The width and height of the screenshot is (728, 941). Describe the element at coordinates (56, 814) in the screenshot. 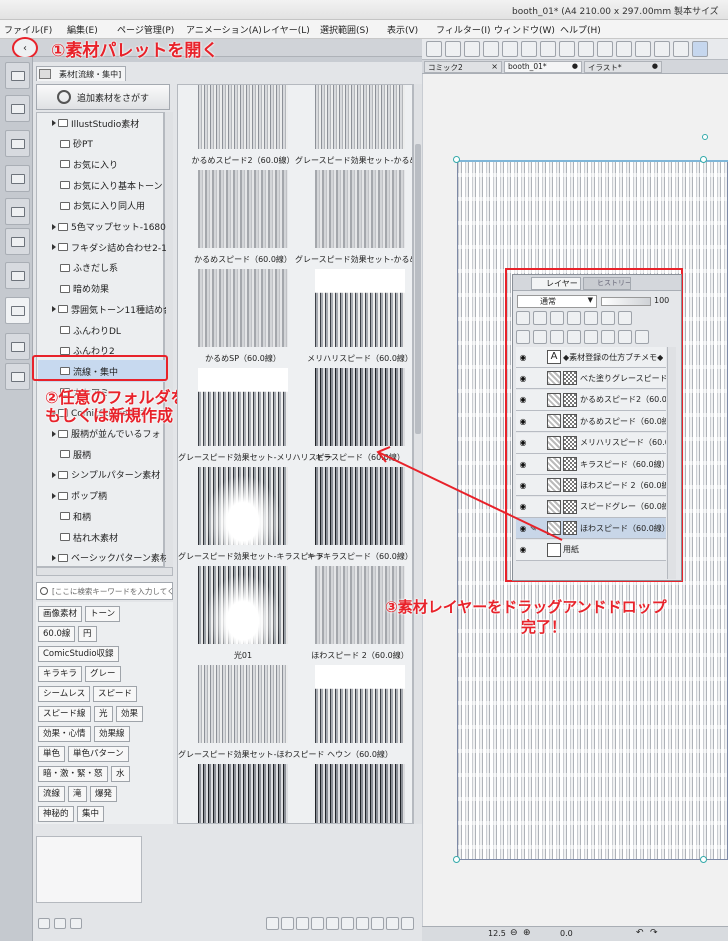

I see `tag-chip: 神秘的` at that location.